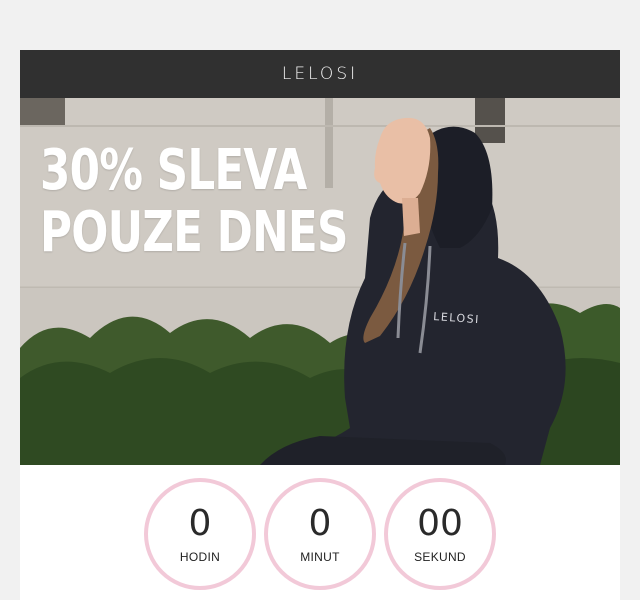  I want to click on countdown-minutes: 0 MINUT, so click(320, 534).